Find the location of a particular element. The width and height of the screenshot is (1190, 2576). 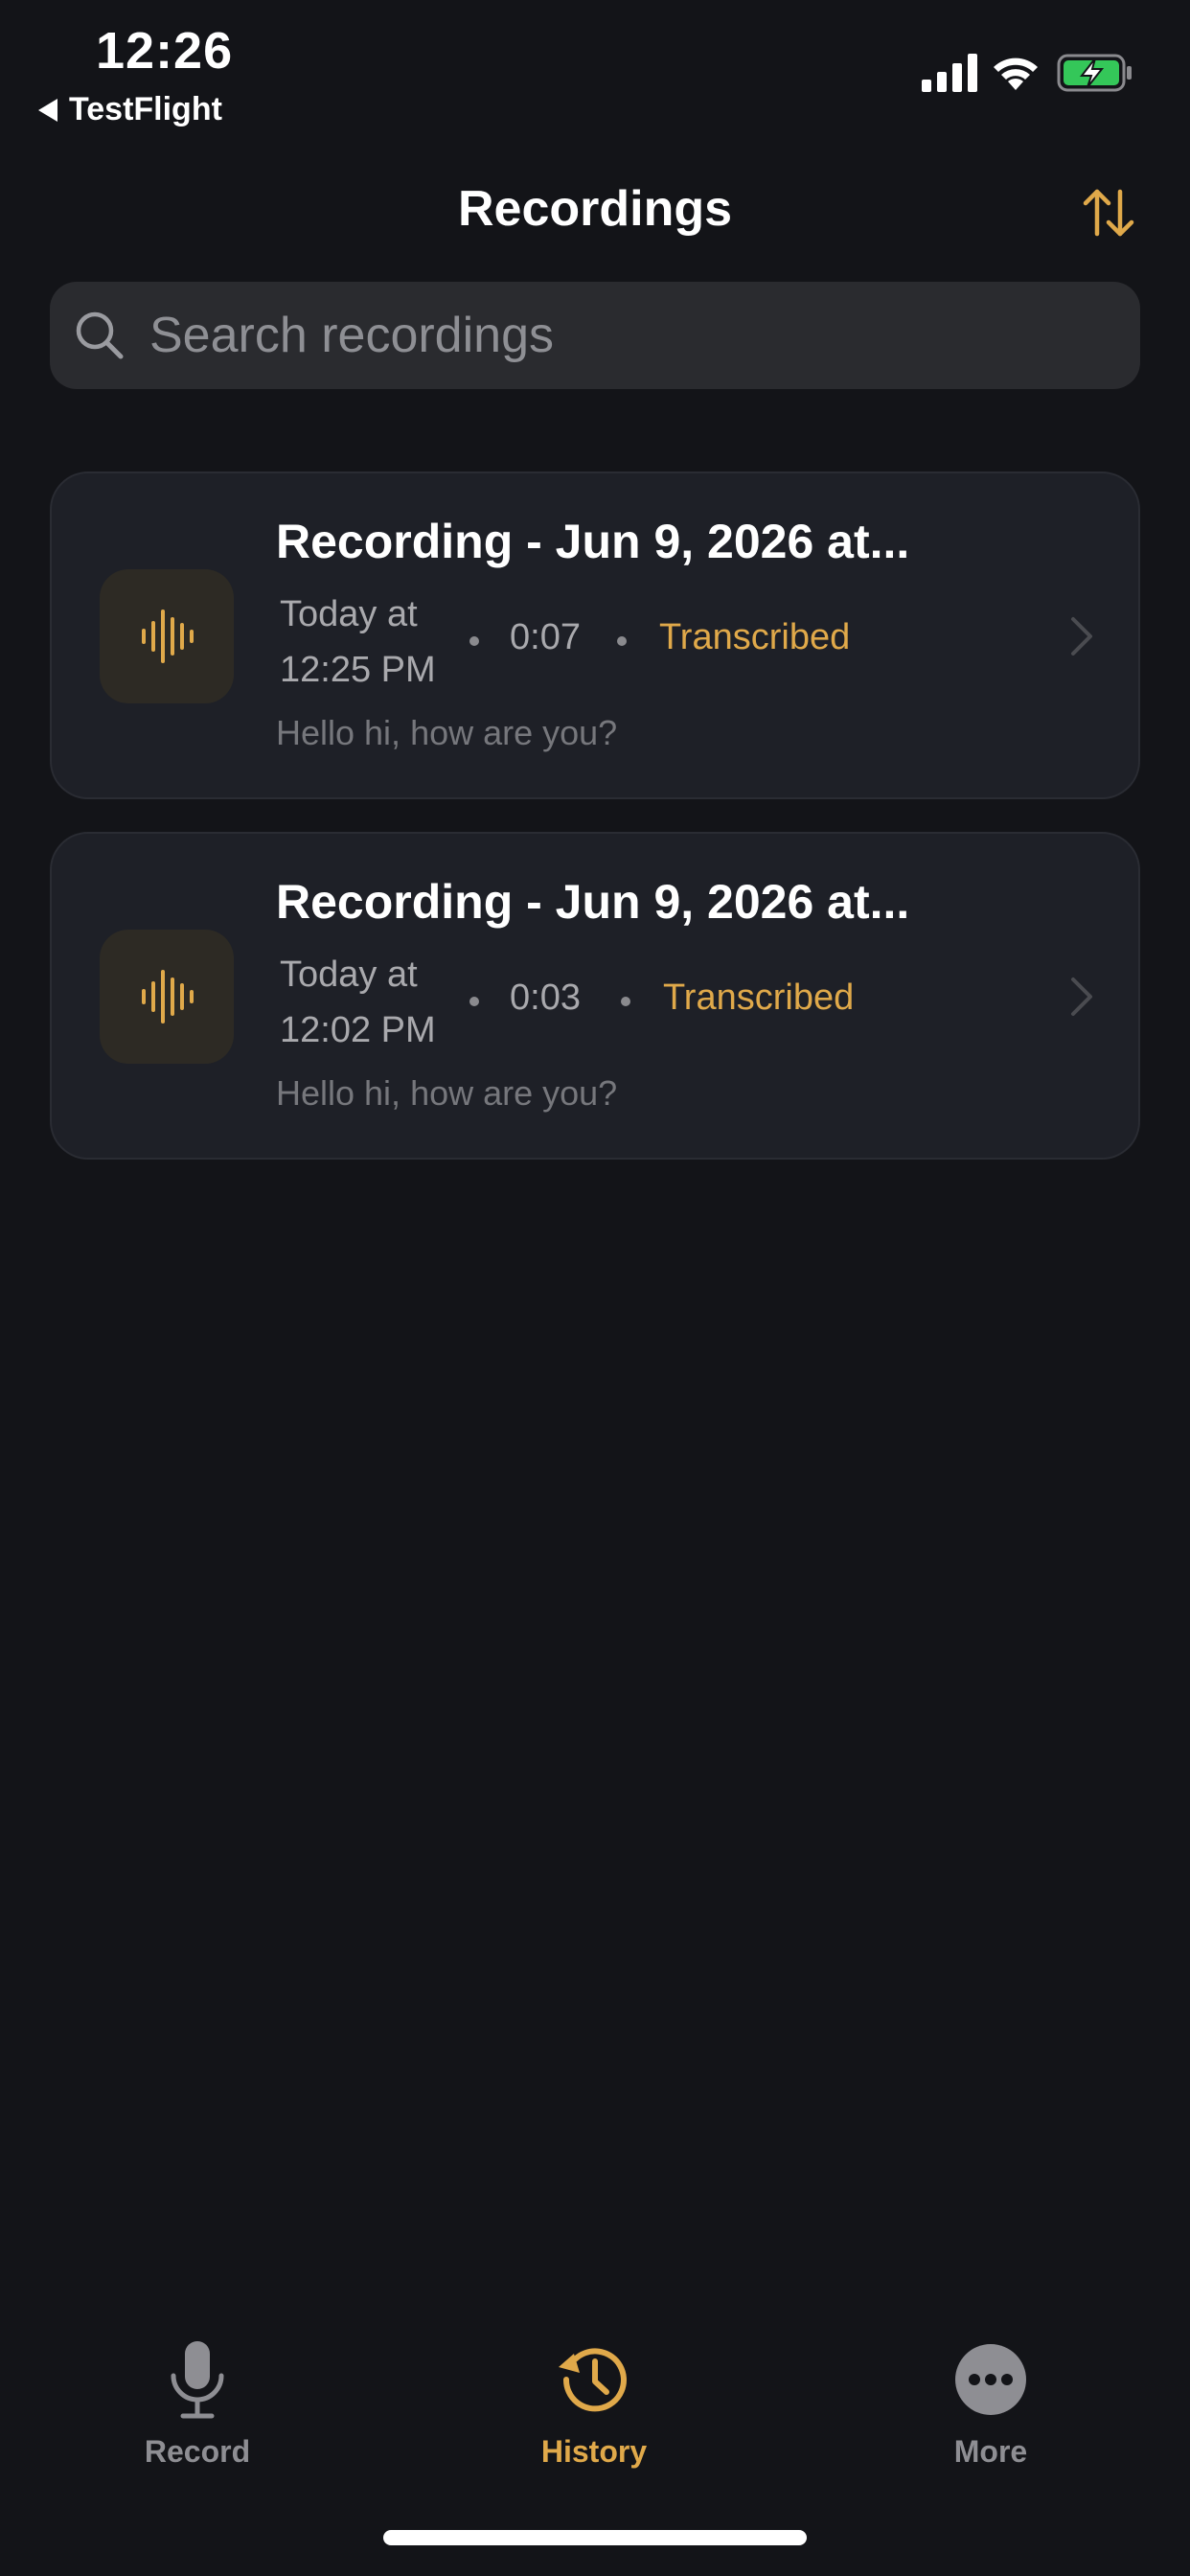

recording-date: Today at 12:25 PM is located at coordinates (358, 642).